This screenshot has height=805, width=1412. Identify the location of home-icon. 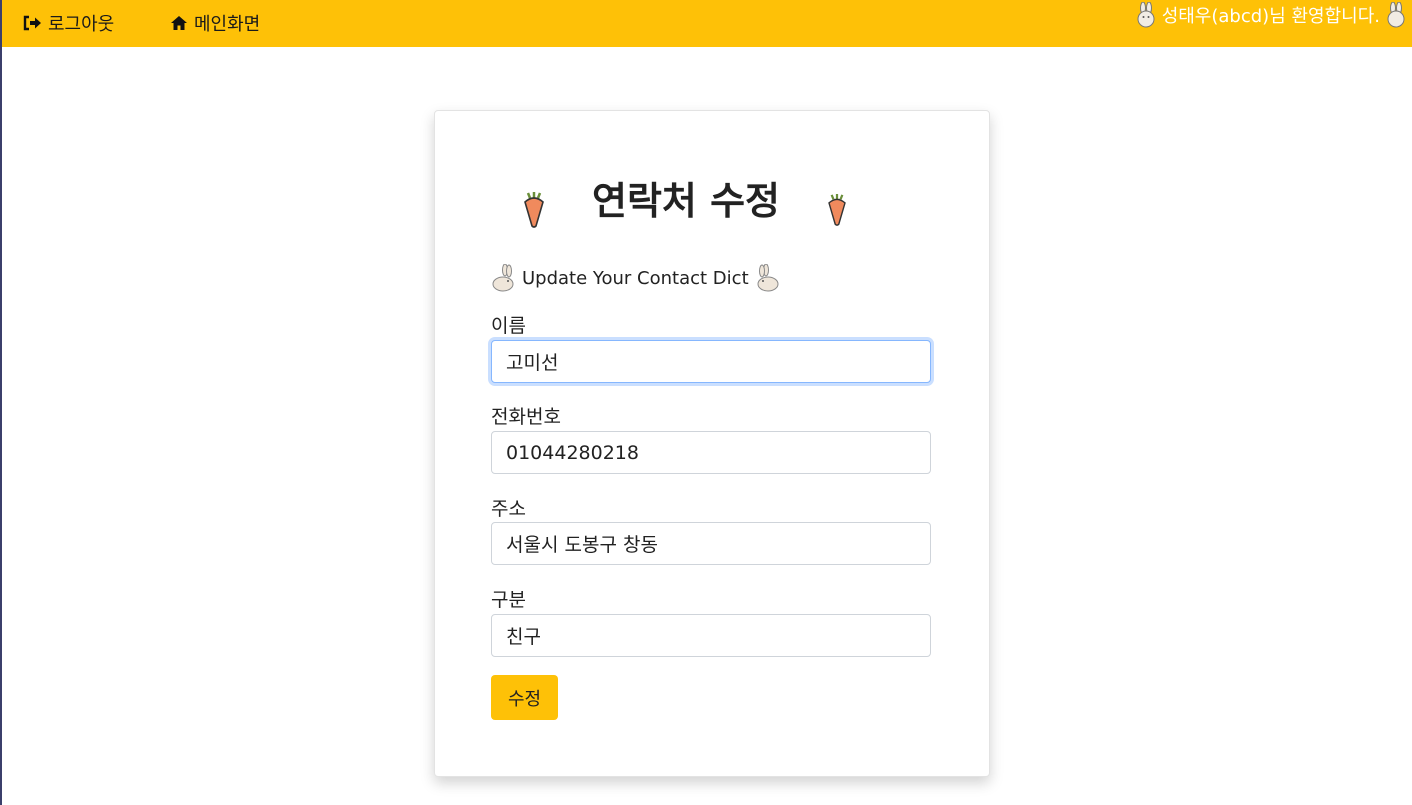
(179, 23).